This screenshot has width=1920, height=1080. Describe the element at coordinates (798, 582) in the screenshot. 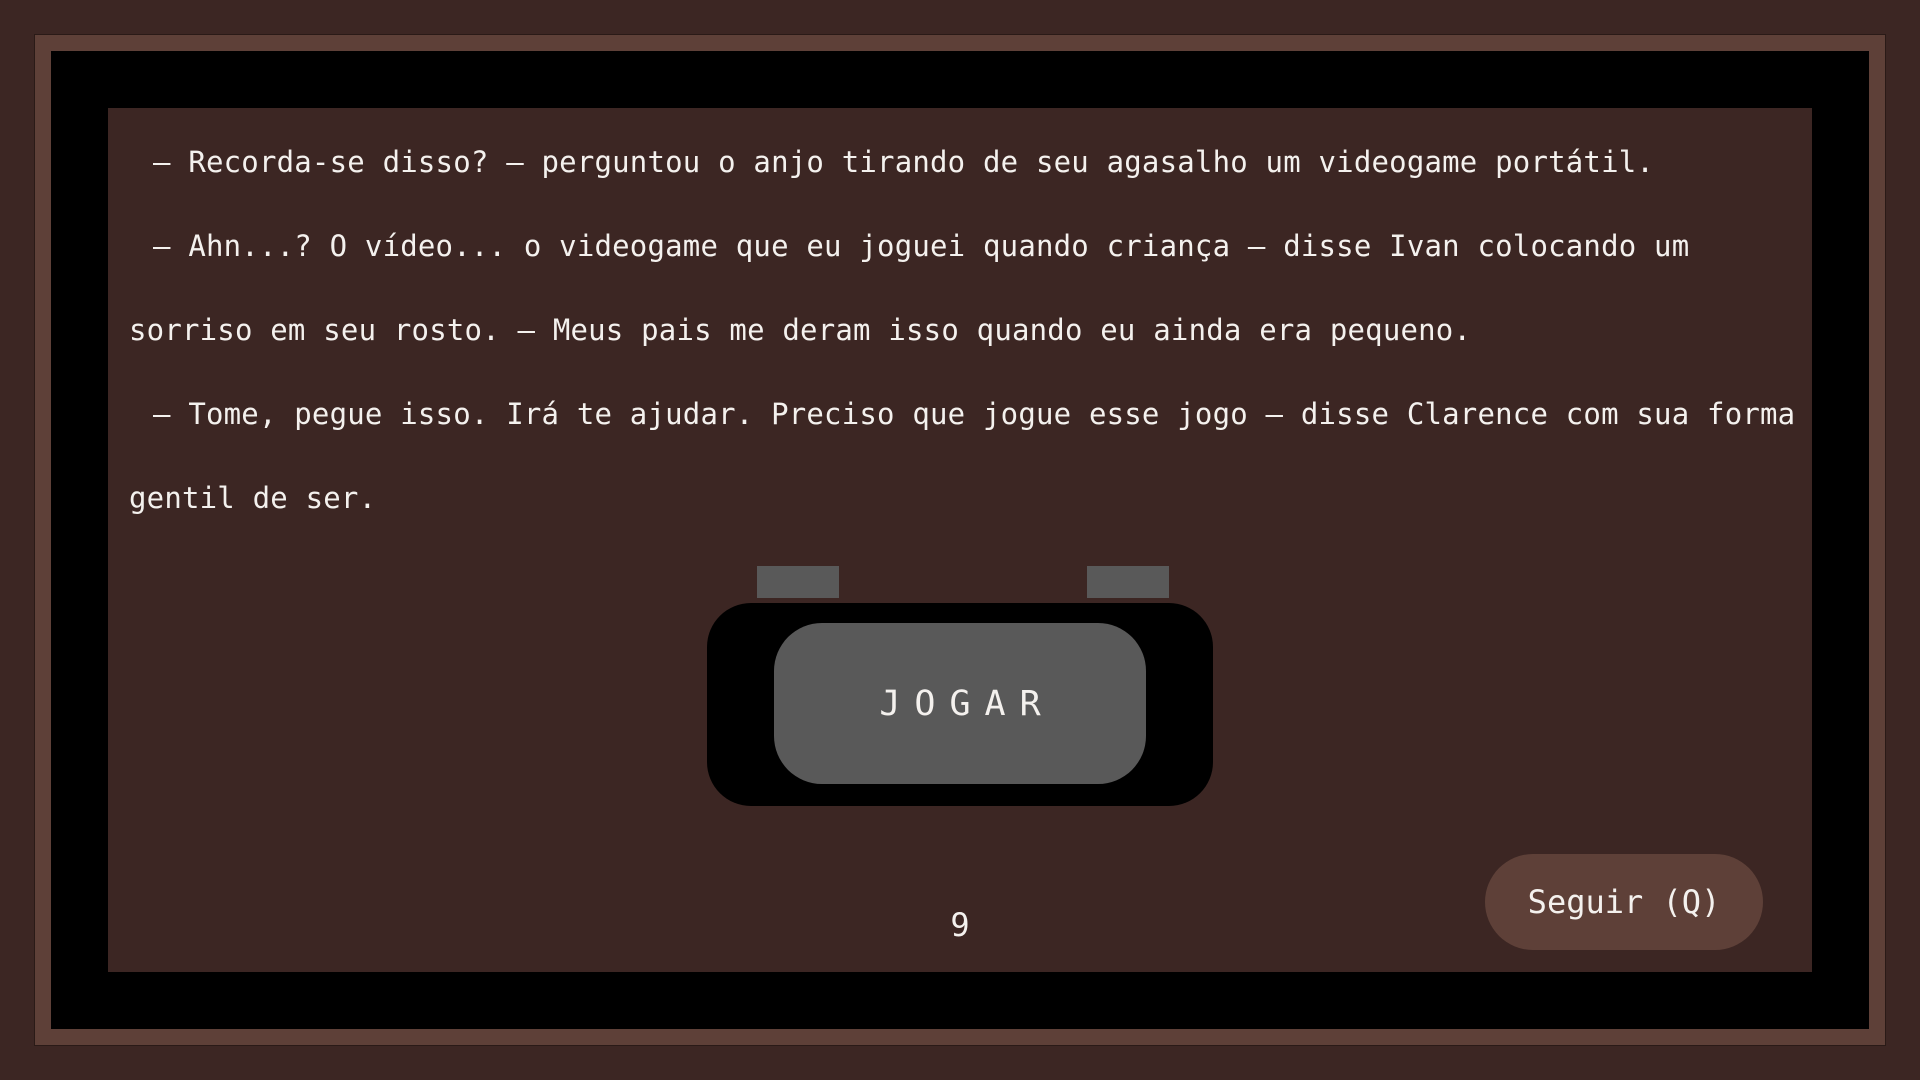

I see `left-shoulder-button` at that location.